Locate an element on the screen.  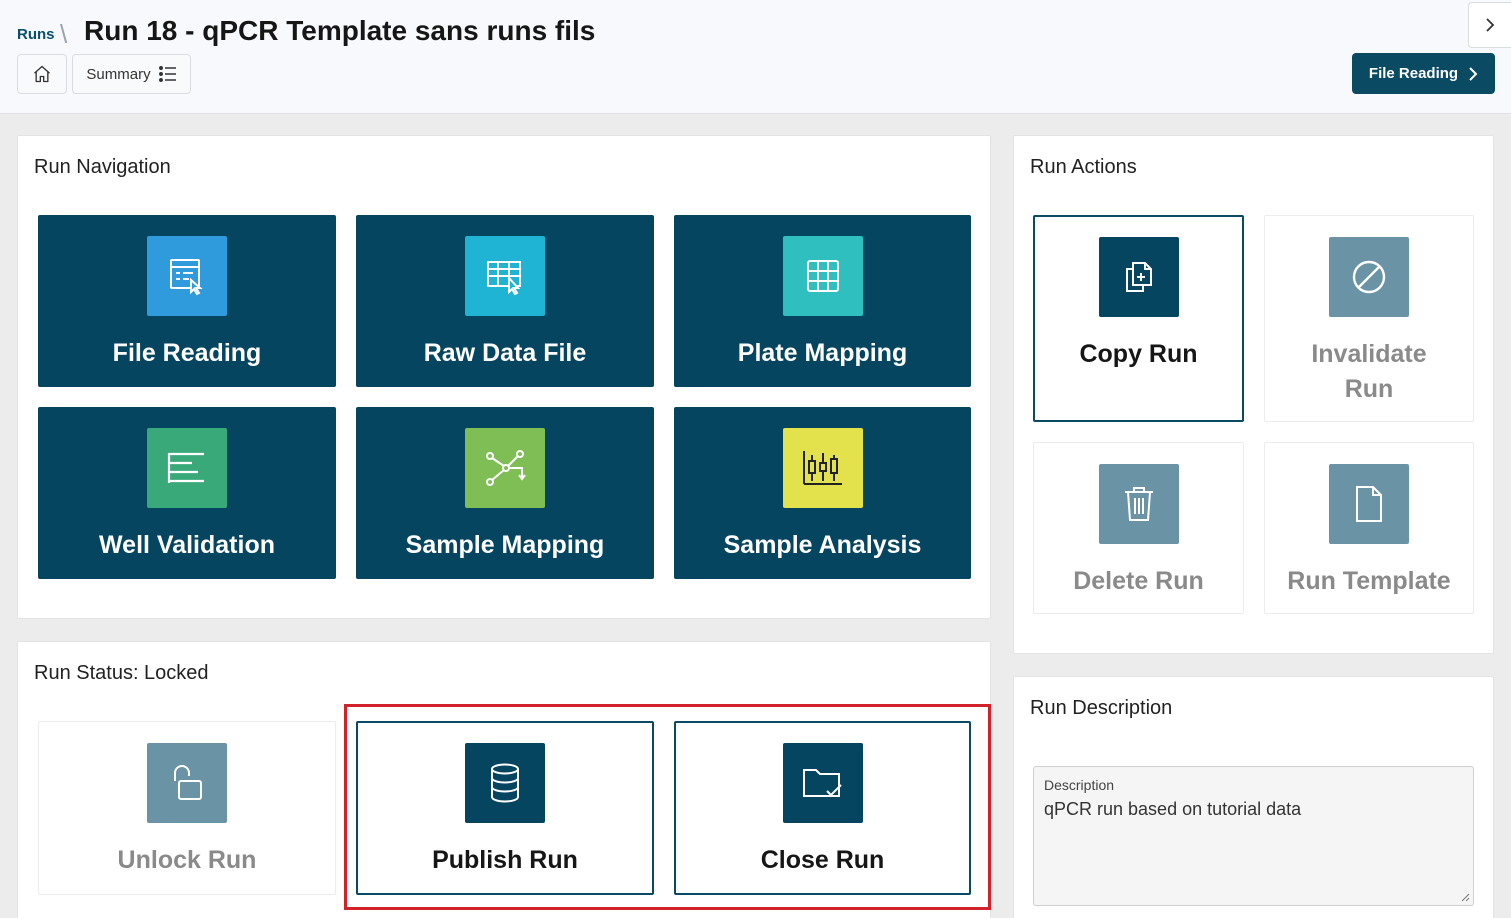
tile-sample-analysis: Sample Analysis is located at coordinates (822, 493).